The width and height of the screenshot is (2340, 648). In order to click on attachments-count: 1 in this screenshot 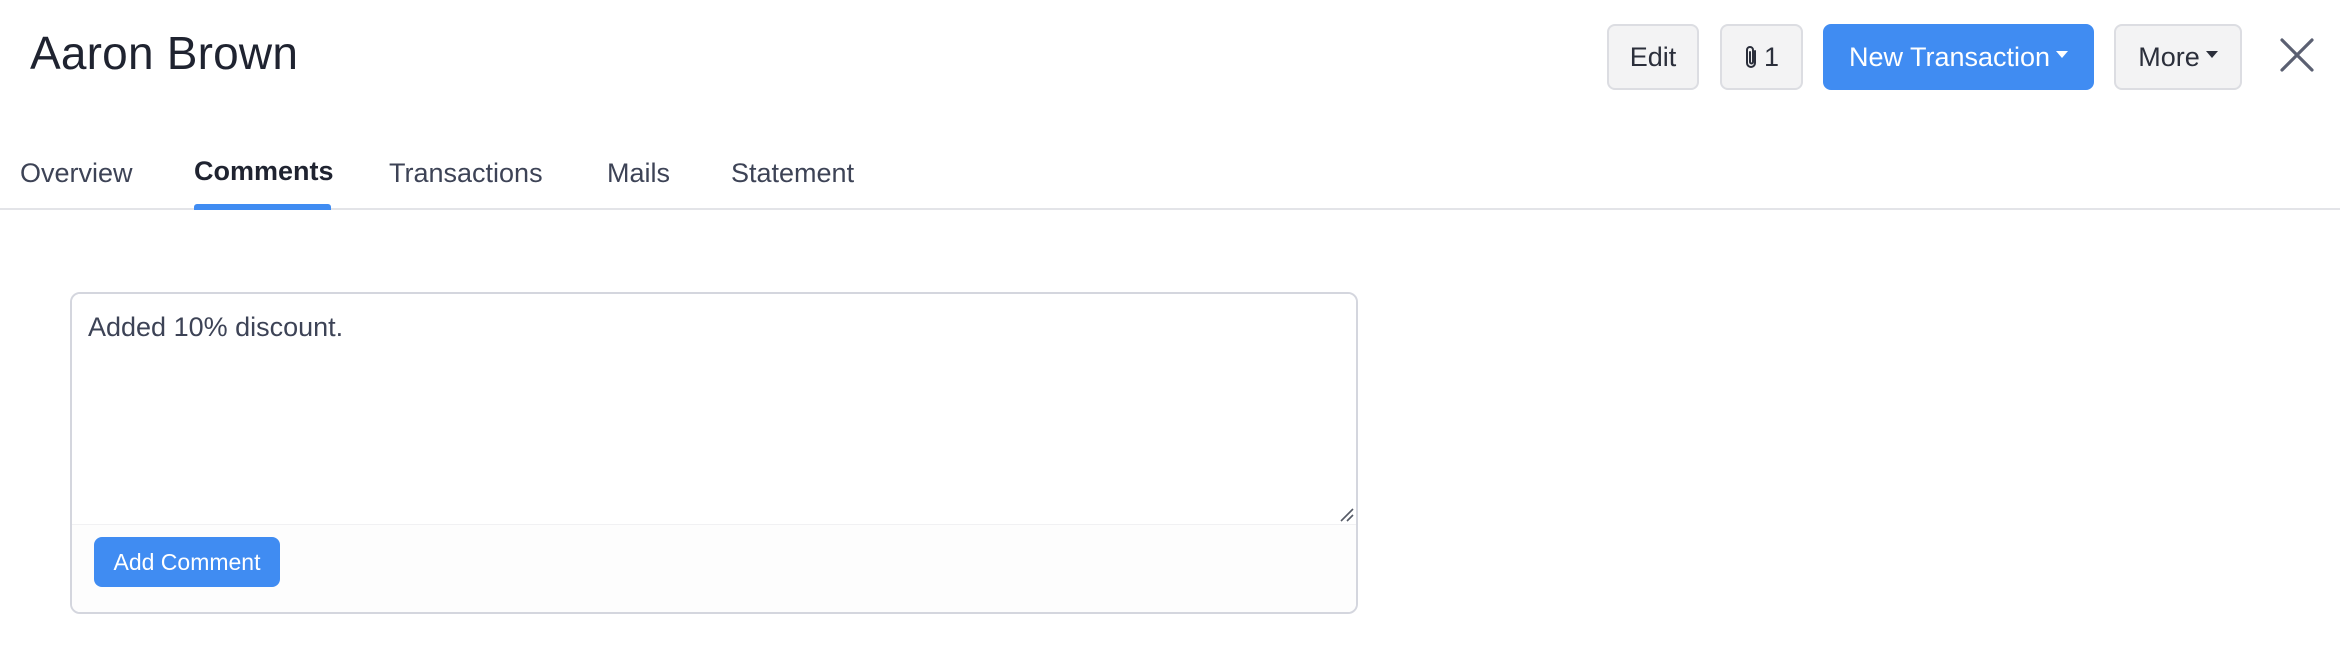, I will do `click(1771, 56)`.